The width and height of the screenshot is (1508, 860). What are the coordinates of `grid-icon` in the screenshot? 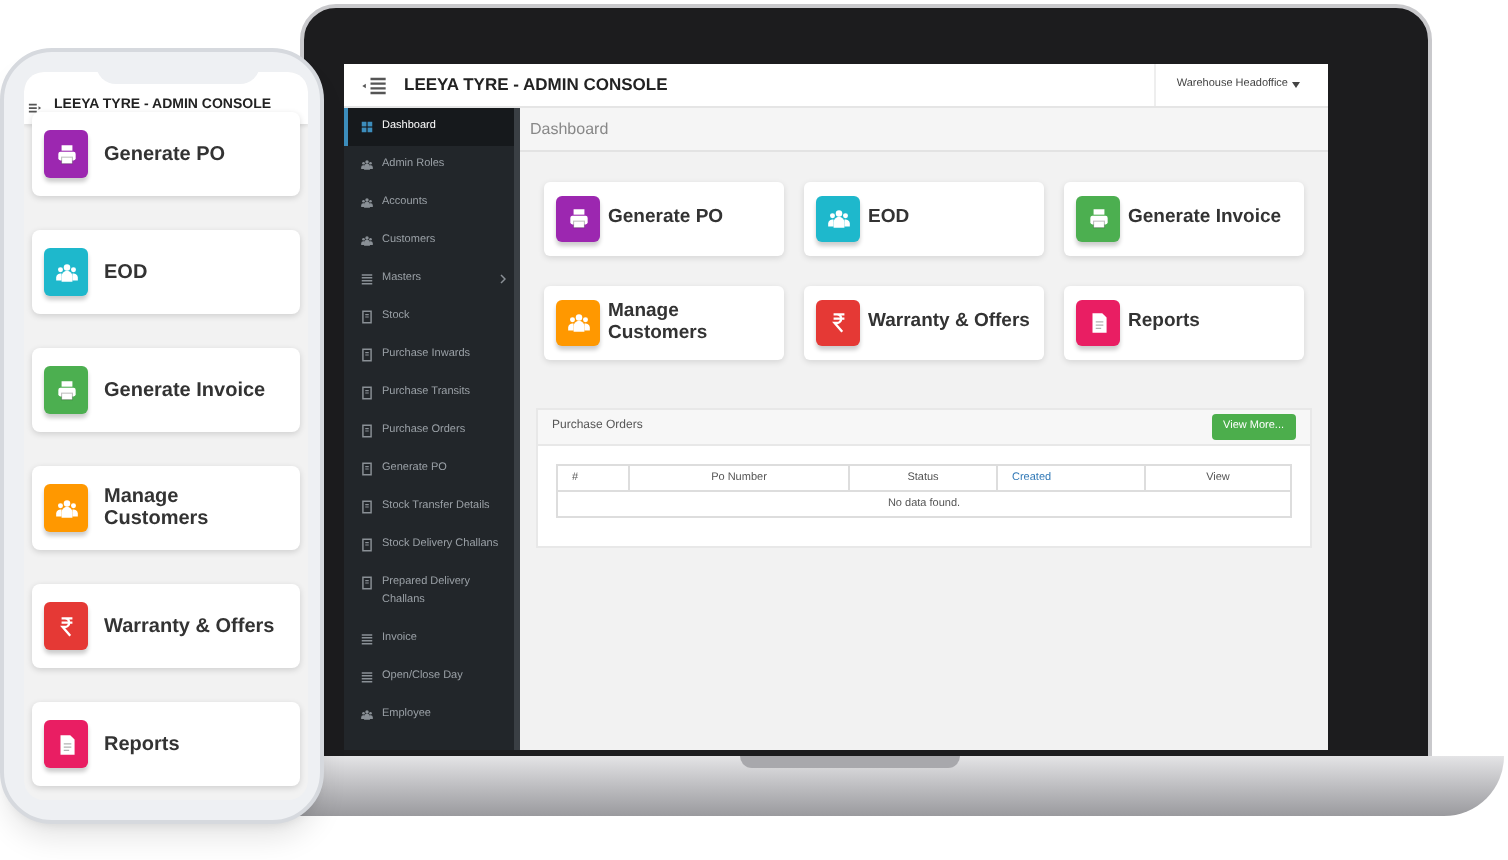 It's located at (367, 127).